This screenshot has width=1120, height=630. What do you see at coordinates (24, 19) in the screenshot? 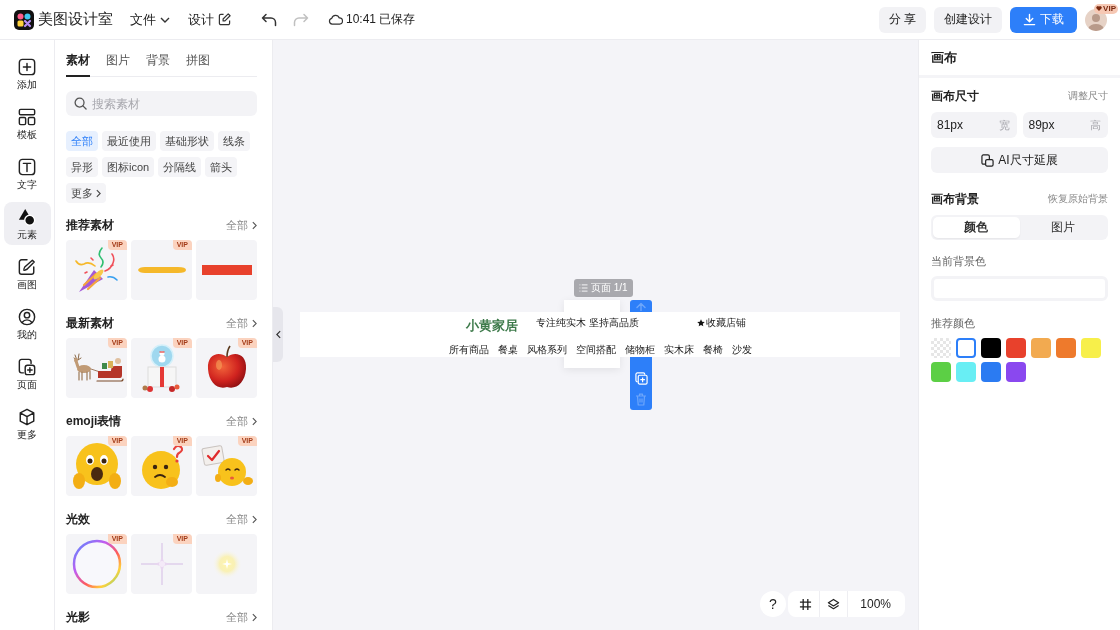
I see `logo-icon` at bounding box center [24, 19].